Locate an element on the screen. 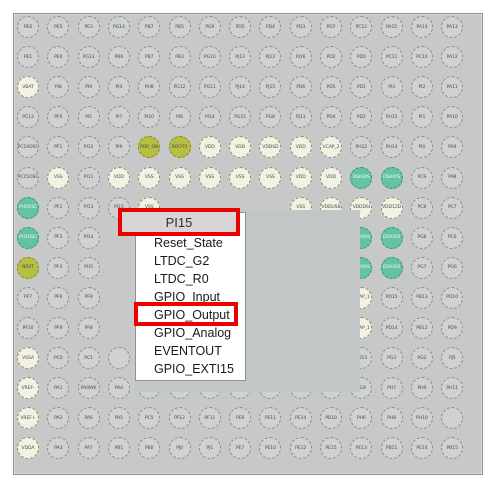 The width and height of the screenshot is (495, 486). pin-pa9: PA9 is located at coordinates (452, 147).